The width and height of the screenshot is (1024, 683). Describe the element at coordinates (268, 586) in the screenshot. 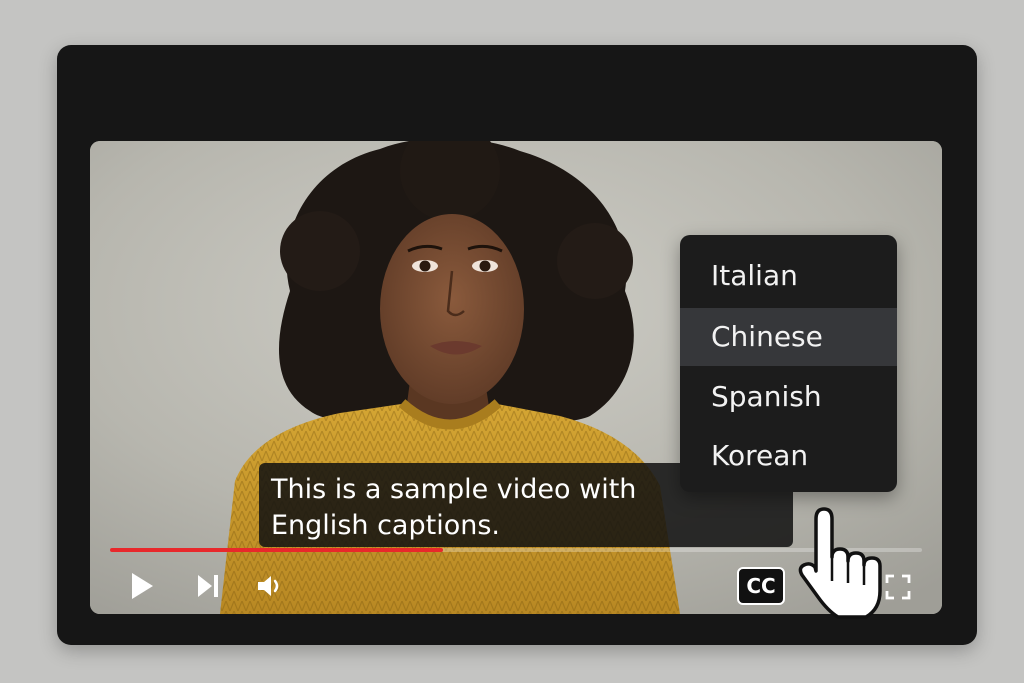

I see `volume-icon` at that location.